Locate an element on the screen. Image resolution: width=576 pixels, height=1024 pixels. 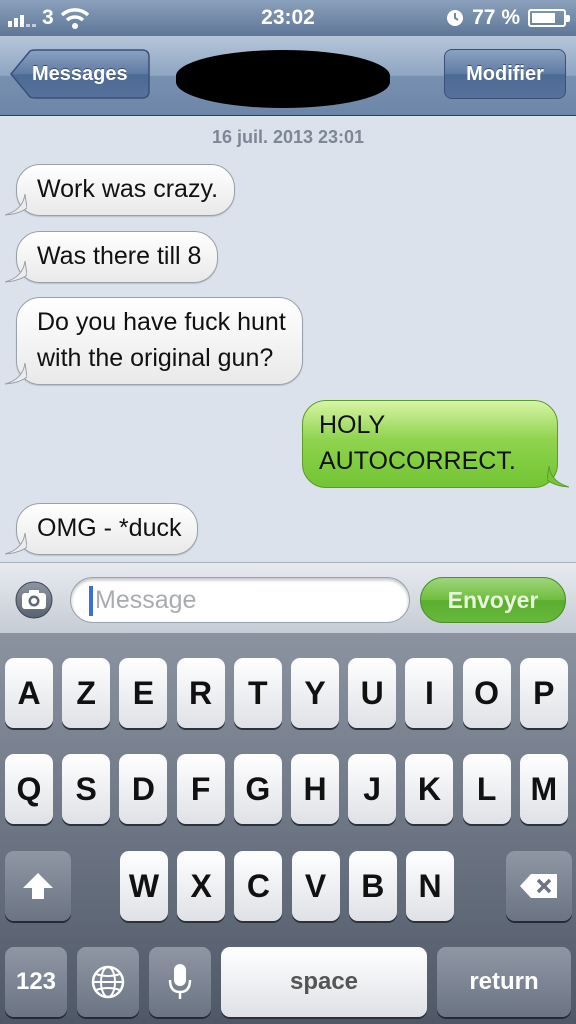
key-m: M is located at coordinates (543, 789).